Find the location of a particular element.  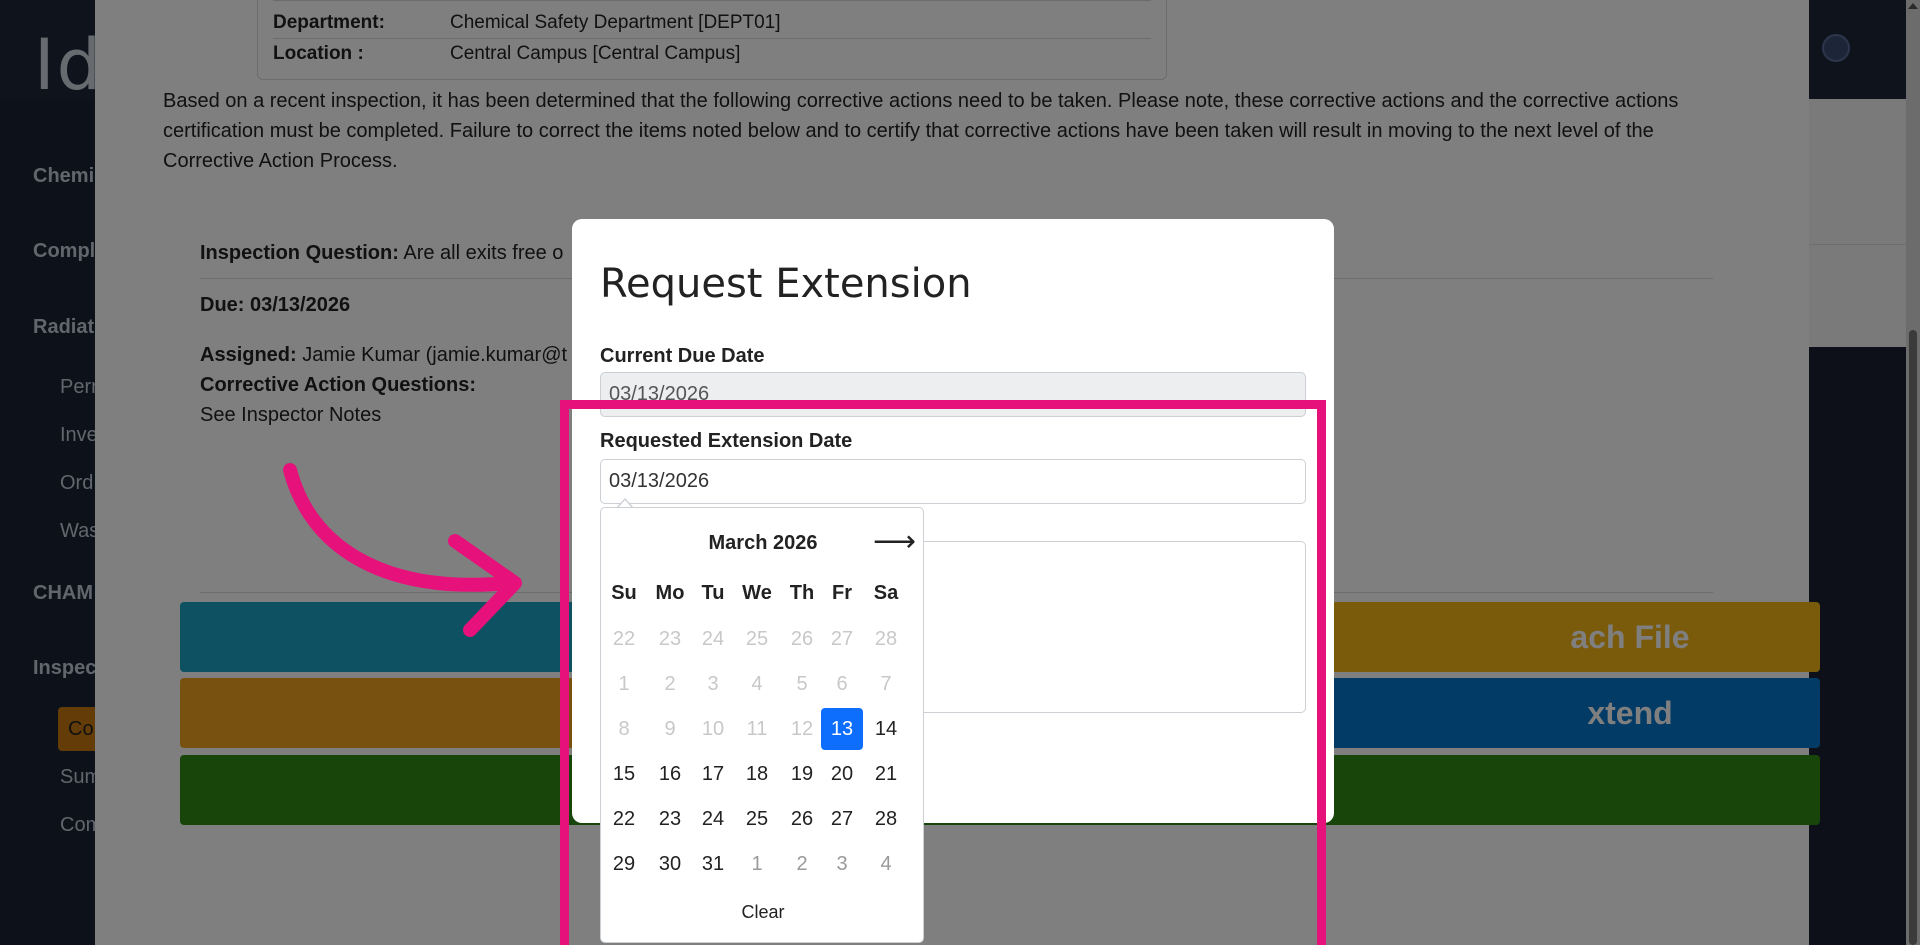

current-due-date-label: Current Due Date is located at coordinates (682, 356).